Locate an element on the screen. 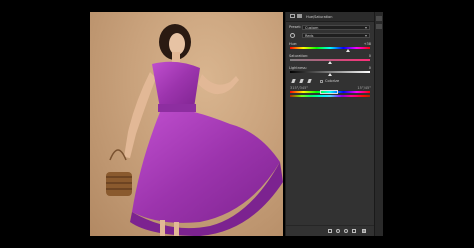  delete-icon is located at coordinates (364, 231).